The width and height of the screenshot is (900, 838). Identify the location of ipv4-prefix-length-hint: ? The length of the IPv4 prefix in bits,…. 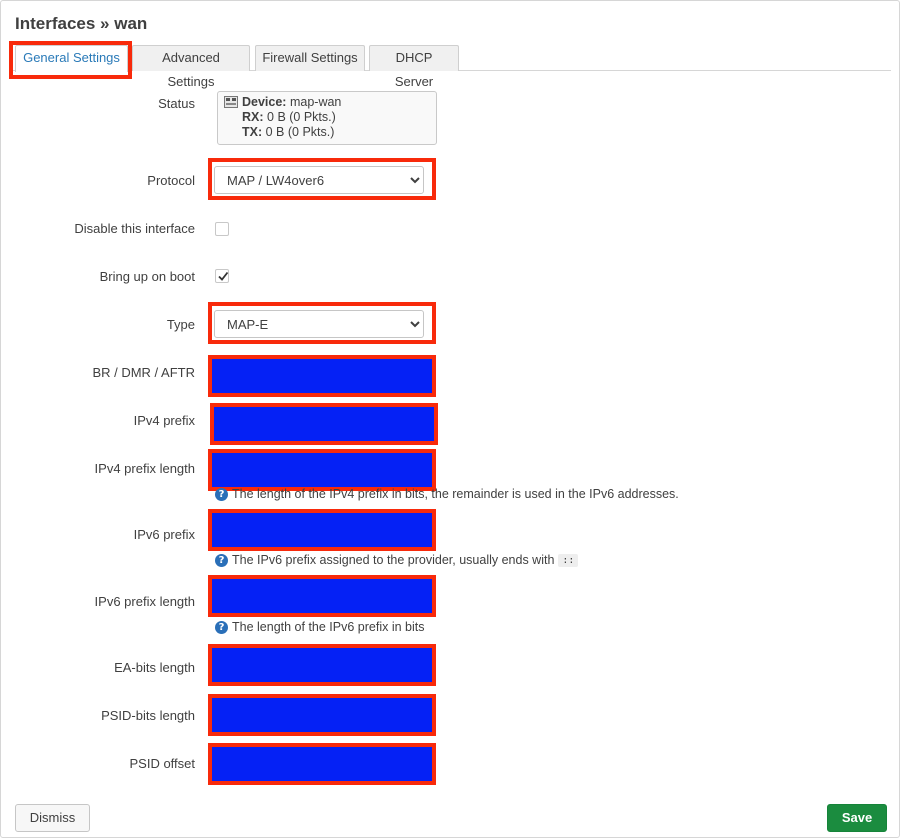
(447, 494).